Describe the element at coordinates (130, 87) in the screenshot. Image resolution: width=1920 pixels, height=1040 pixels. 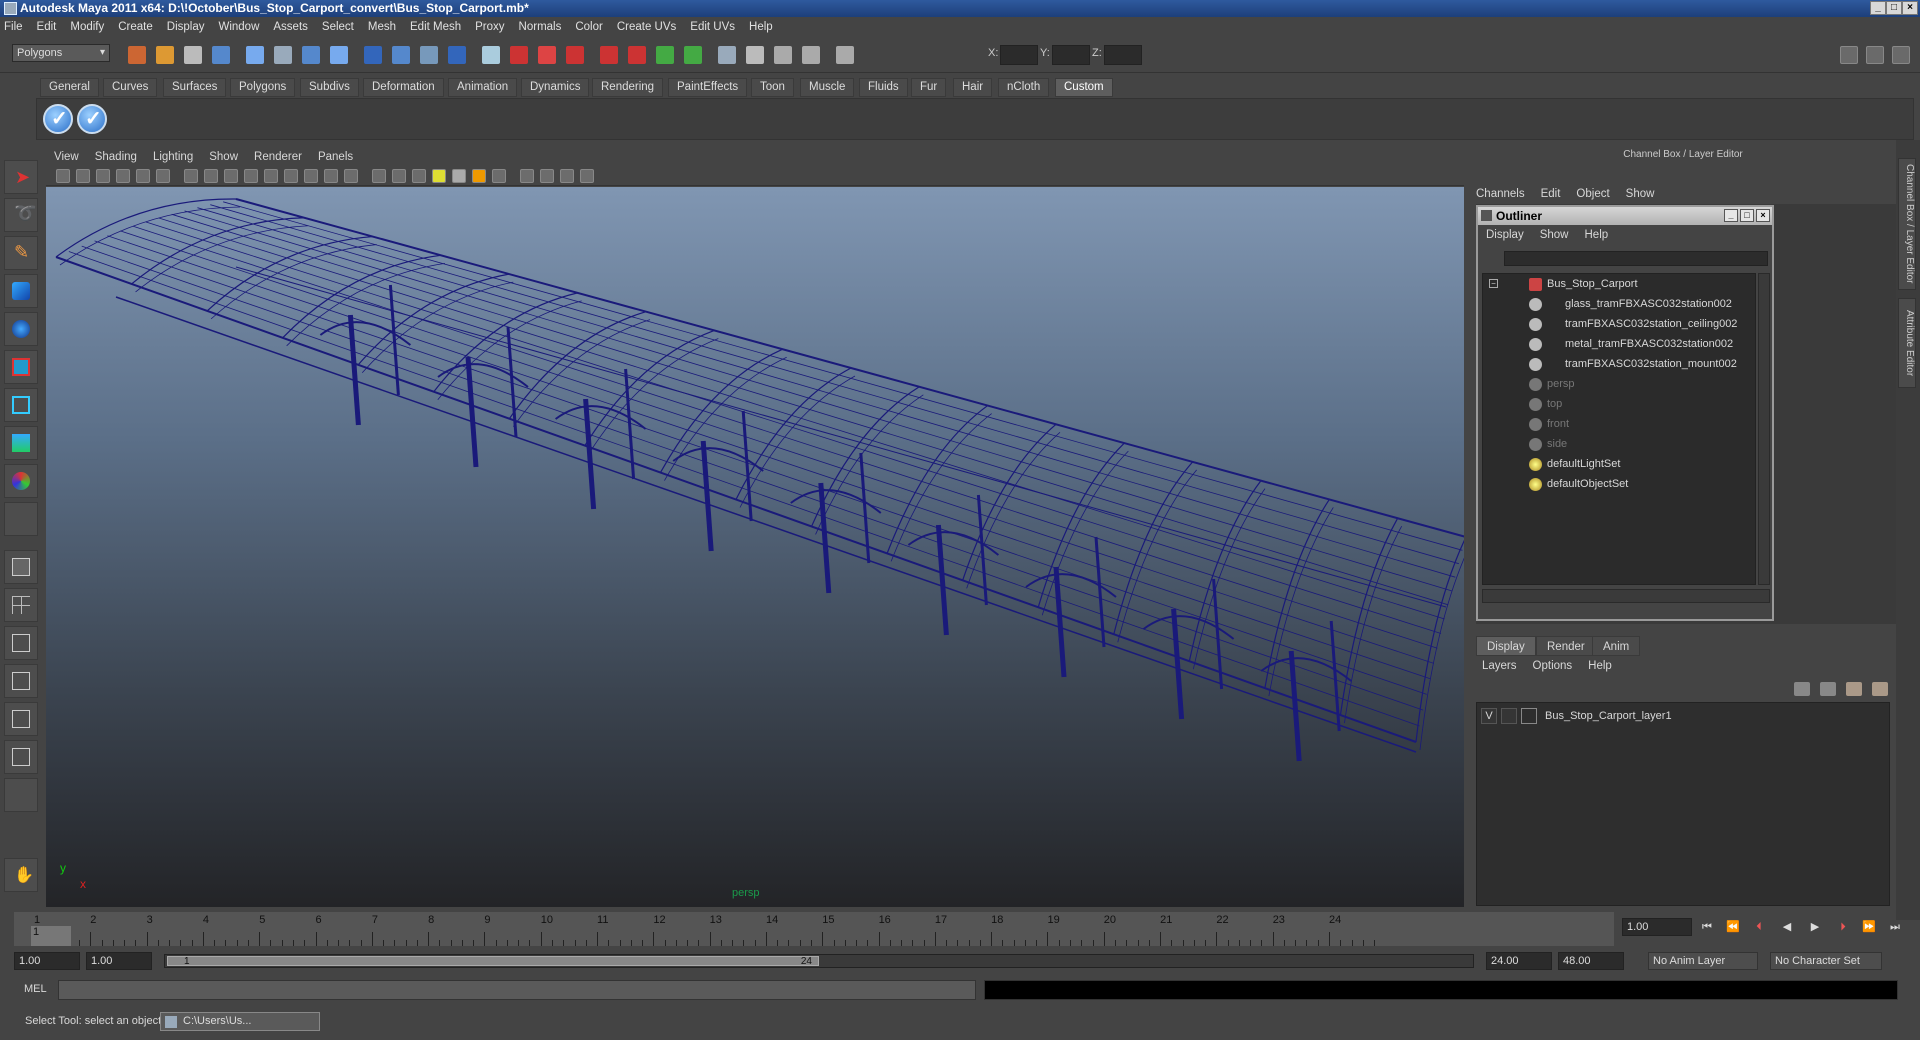
I see `shelf-tab-curves: Curves` at that location.